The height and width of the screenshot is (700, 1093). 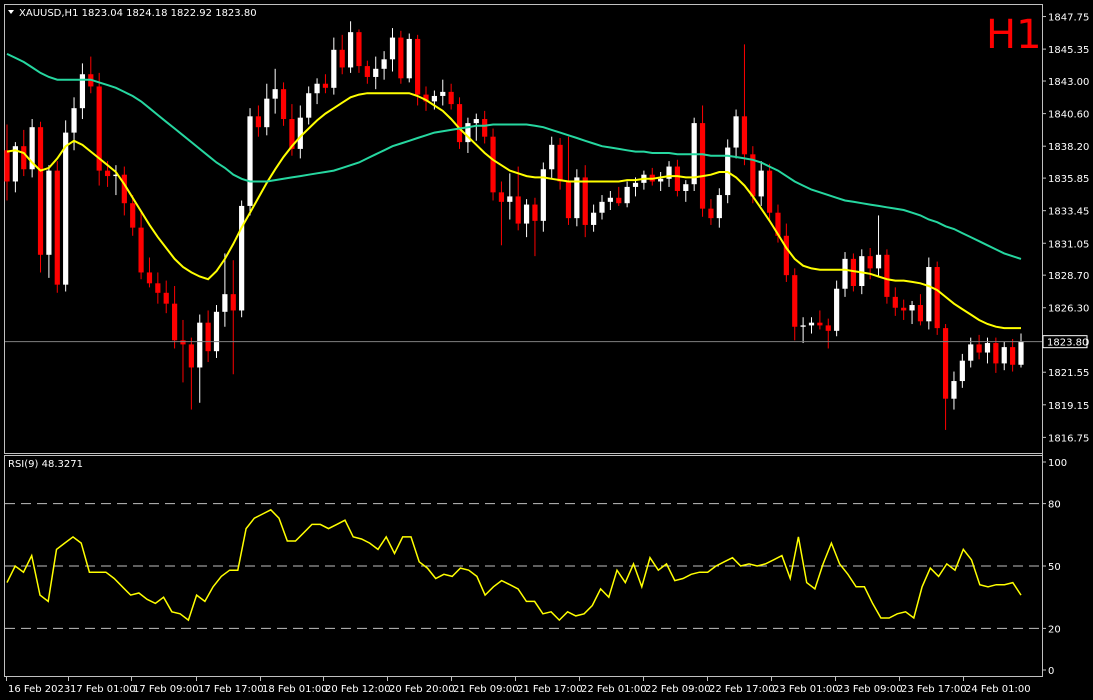 What do you see at coordinates (1068, 50) in the screenshot?
I see `price-tick-label: 1845.35` at bounding box center [1068, 50].